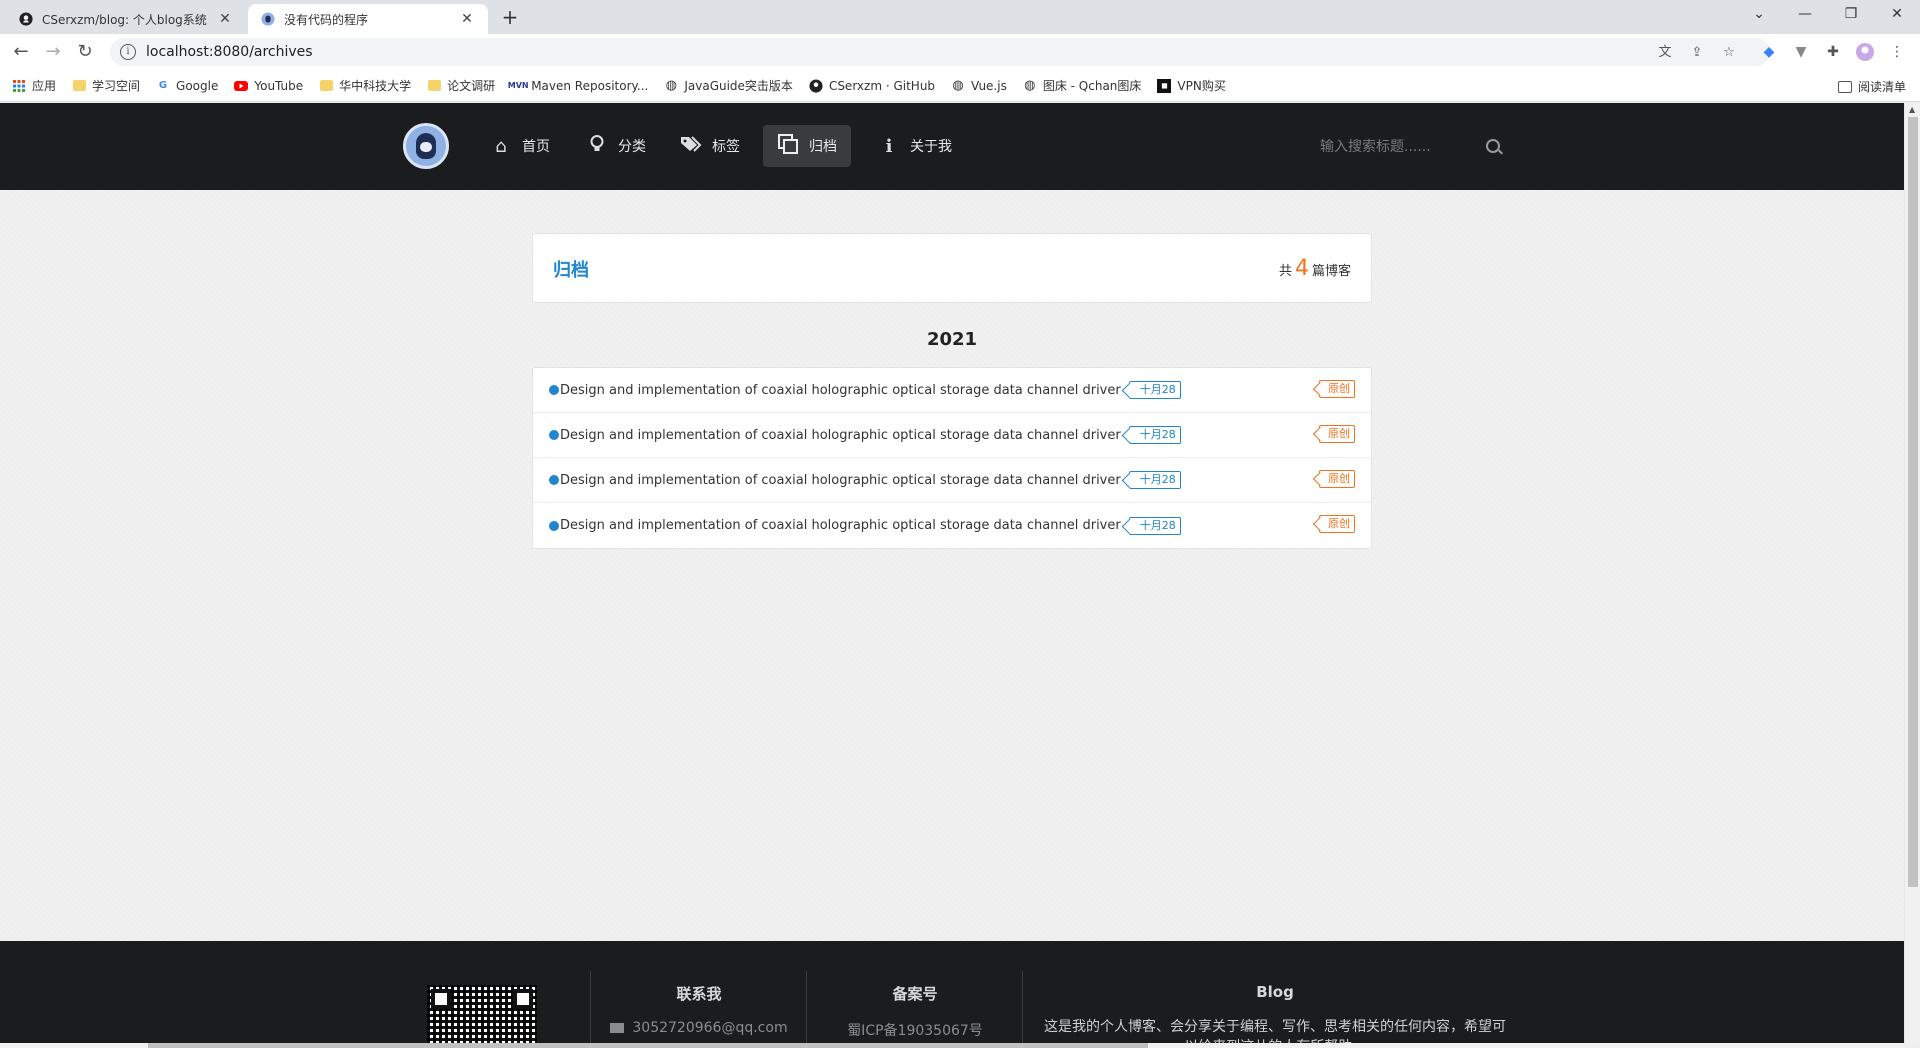 The width and height of the screenshot is (1920, 1048). I want to click on bookmark-github: CSerxzm · GitHub, so click(872, 86).